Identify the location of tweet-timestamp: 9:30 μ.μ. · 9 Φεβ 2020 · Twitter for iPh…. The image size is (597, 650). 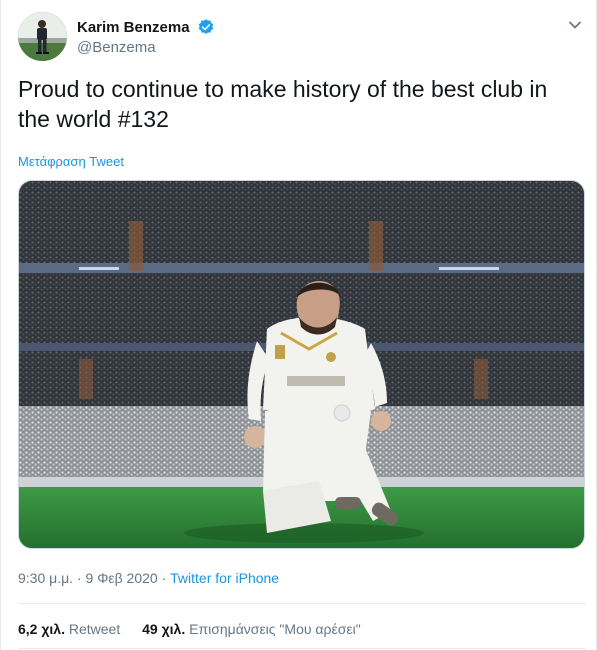
(148, 578).